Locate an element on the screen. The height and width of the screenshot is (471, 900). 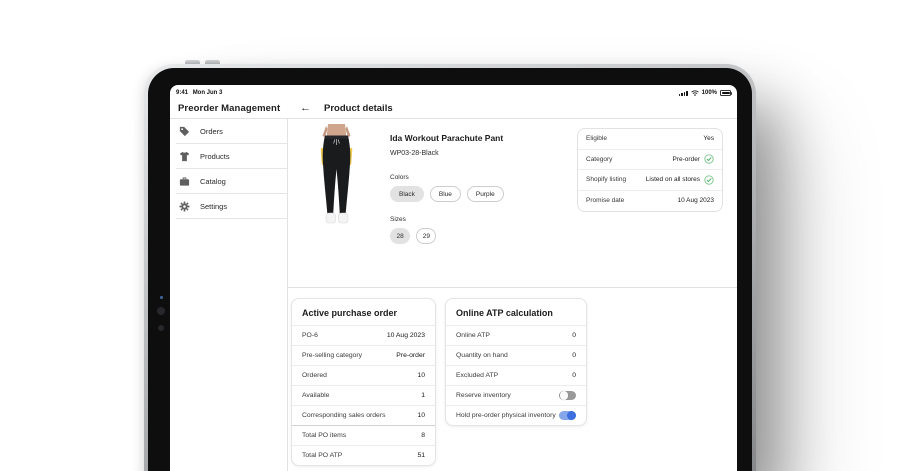
eligibility-row-eligible: Eligible Yes is located at coordinates (650, 139).